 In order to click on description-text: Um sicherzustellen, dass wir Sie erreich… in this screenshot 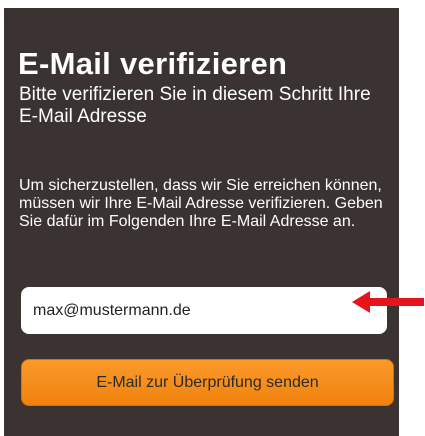, I will do `click(201, 203)`.